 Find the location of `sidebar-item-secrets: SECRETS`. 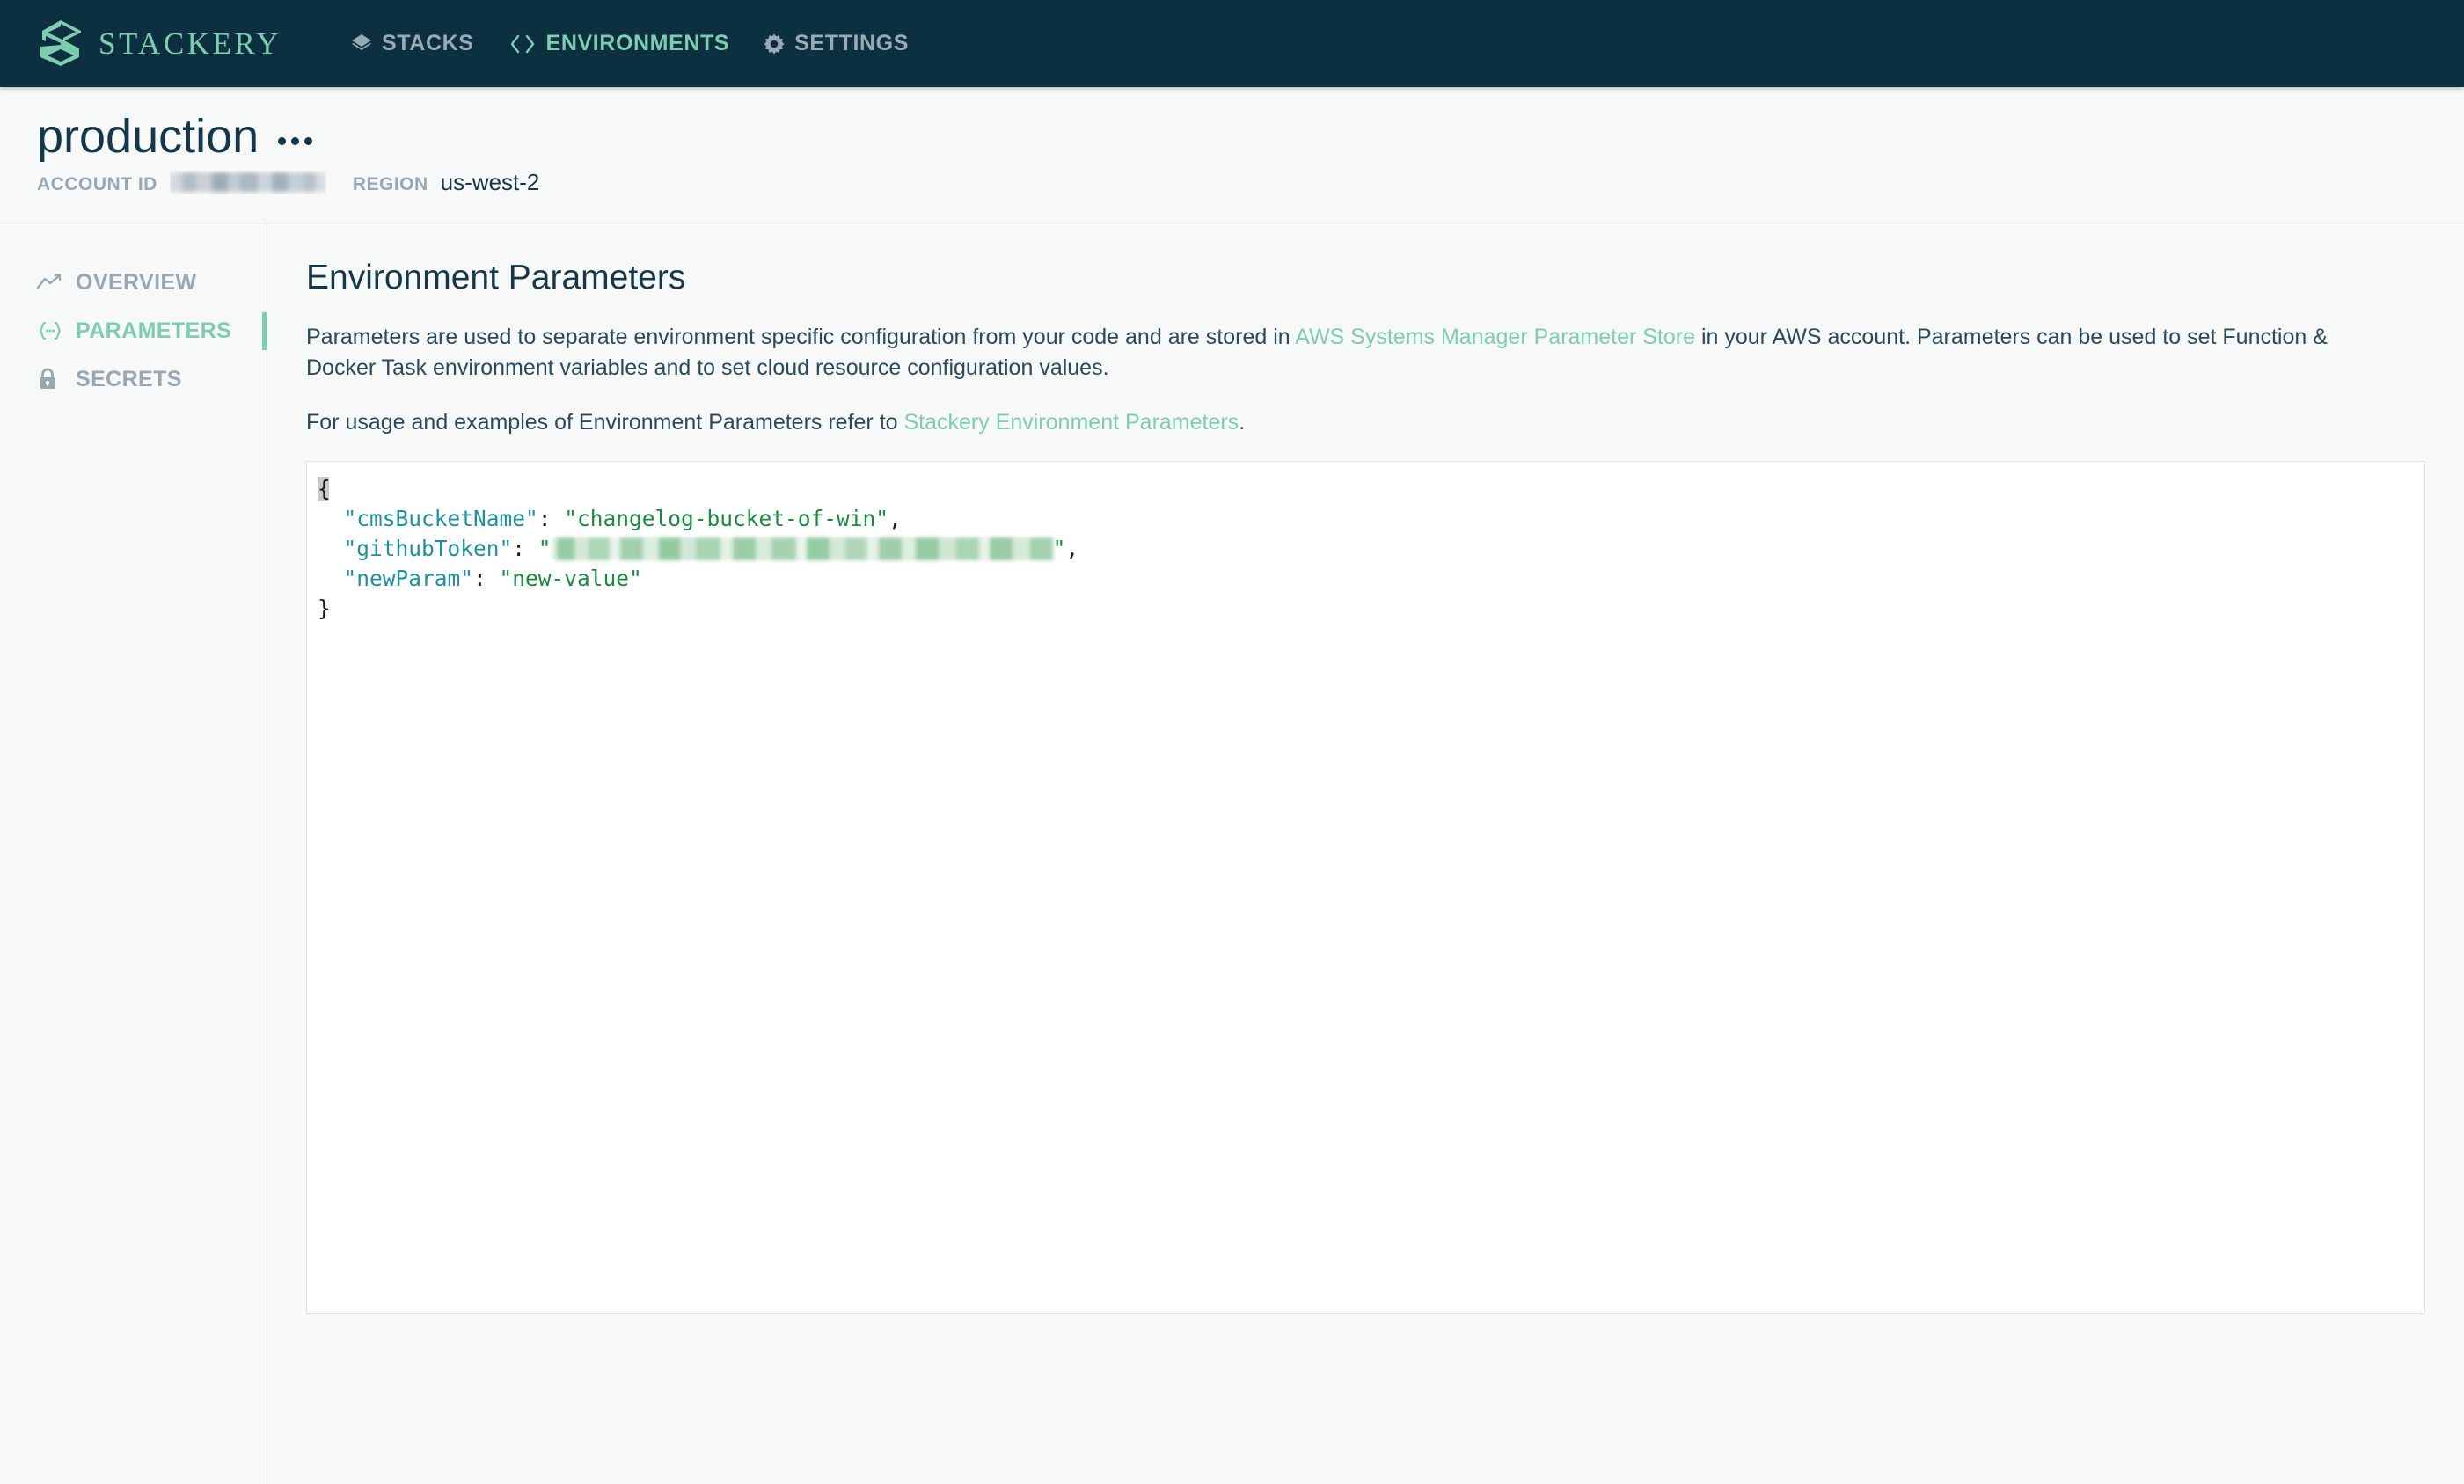

sidebar-item-secrets: SECRETS is located at coordinates (133, 379).